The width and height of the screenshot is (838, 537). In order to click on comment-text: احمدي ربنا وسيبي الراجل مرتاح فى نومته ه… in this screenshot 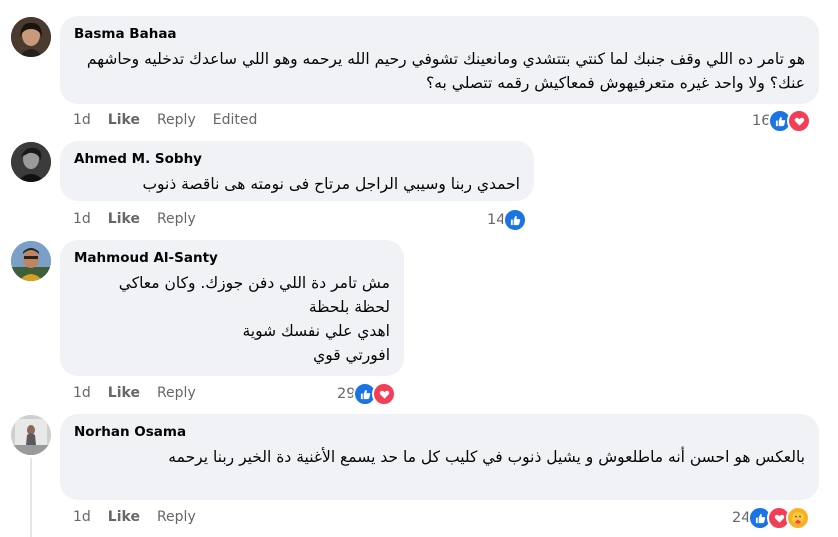, I will do `click(331, 184)`.